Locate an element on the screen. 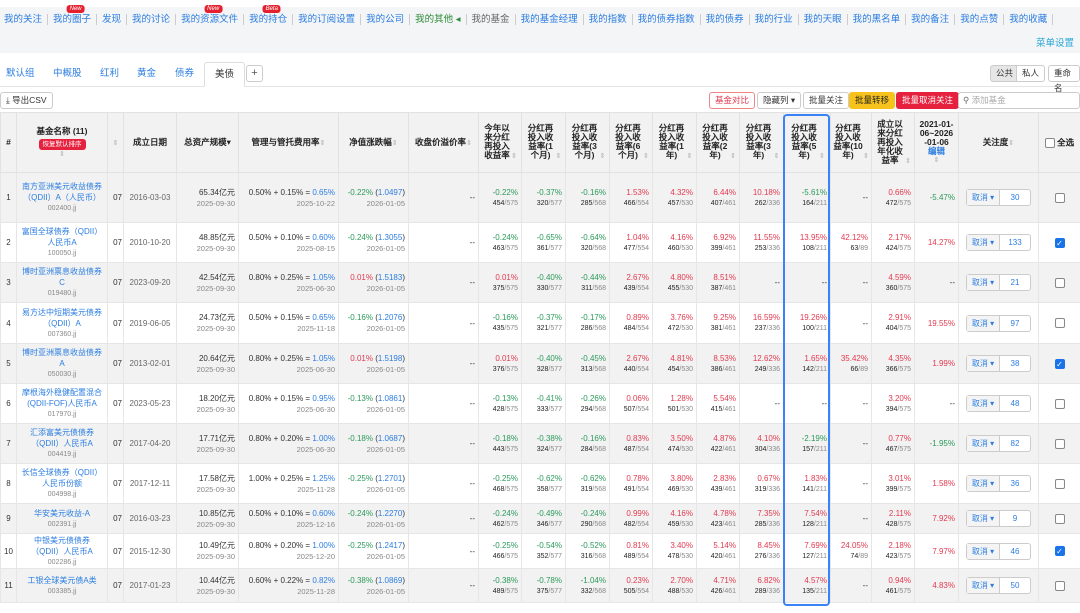 The width and height of the screenshot is (1080, 613). col-premium: 收盘价溢价率⇕ is located at coordinates (443, 142).